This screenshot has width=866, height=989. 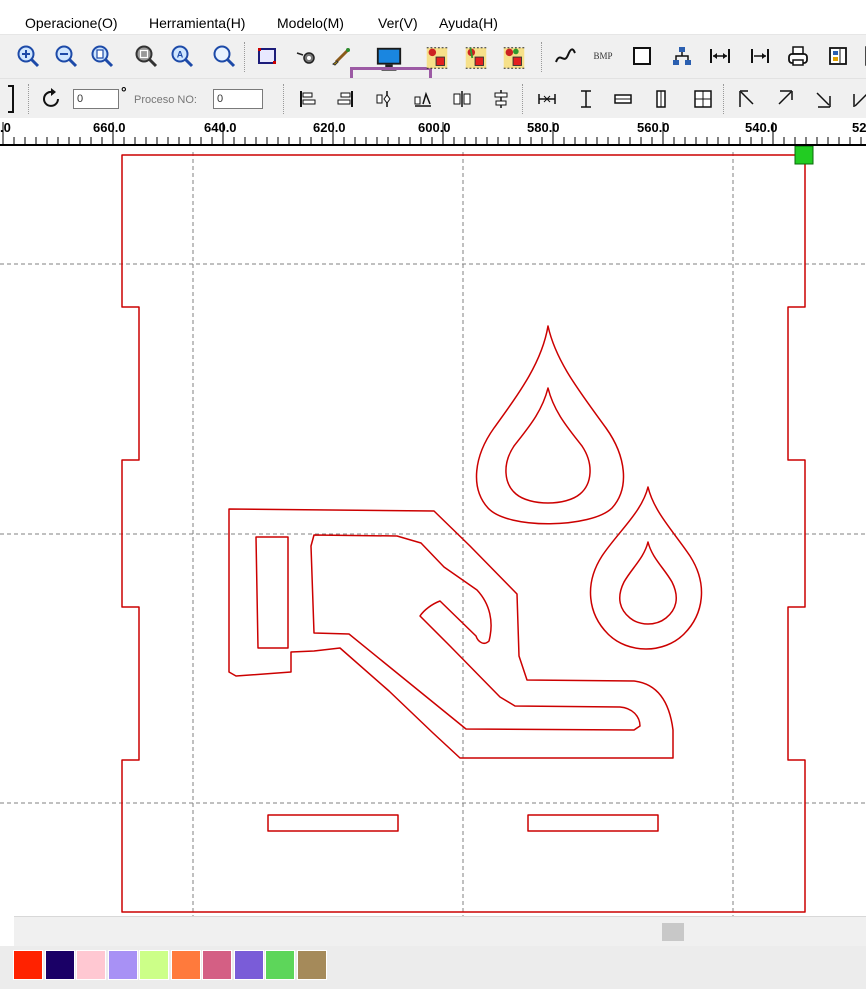 I want to click on rotate-button, so click(x=52, y=99).